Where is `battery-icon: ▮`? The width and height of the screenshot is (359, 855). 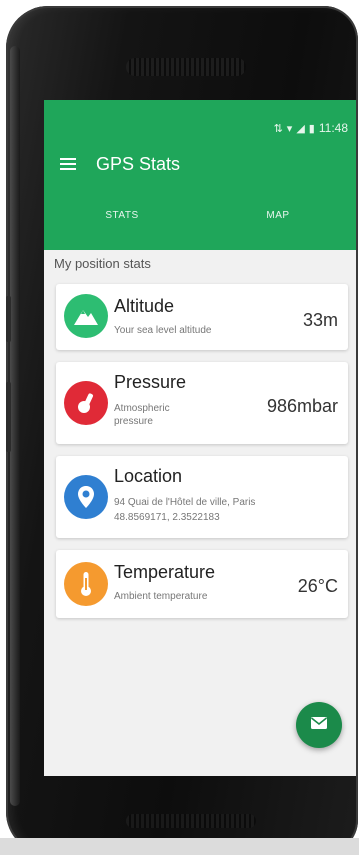
battery-icon: ▮ is located at coordinates (311, 128).